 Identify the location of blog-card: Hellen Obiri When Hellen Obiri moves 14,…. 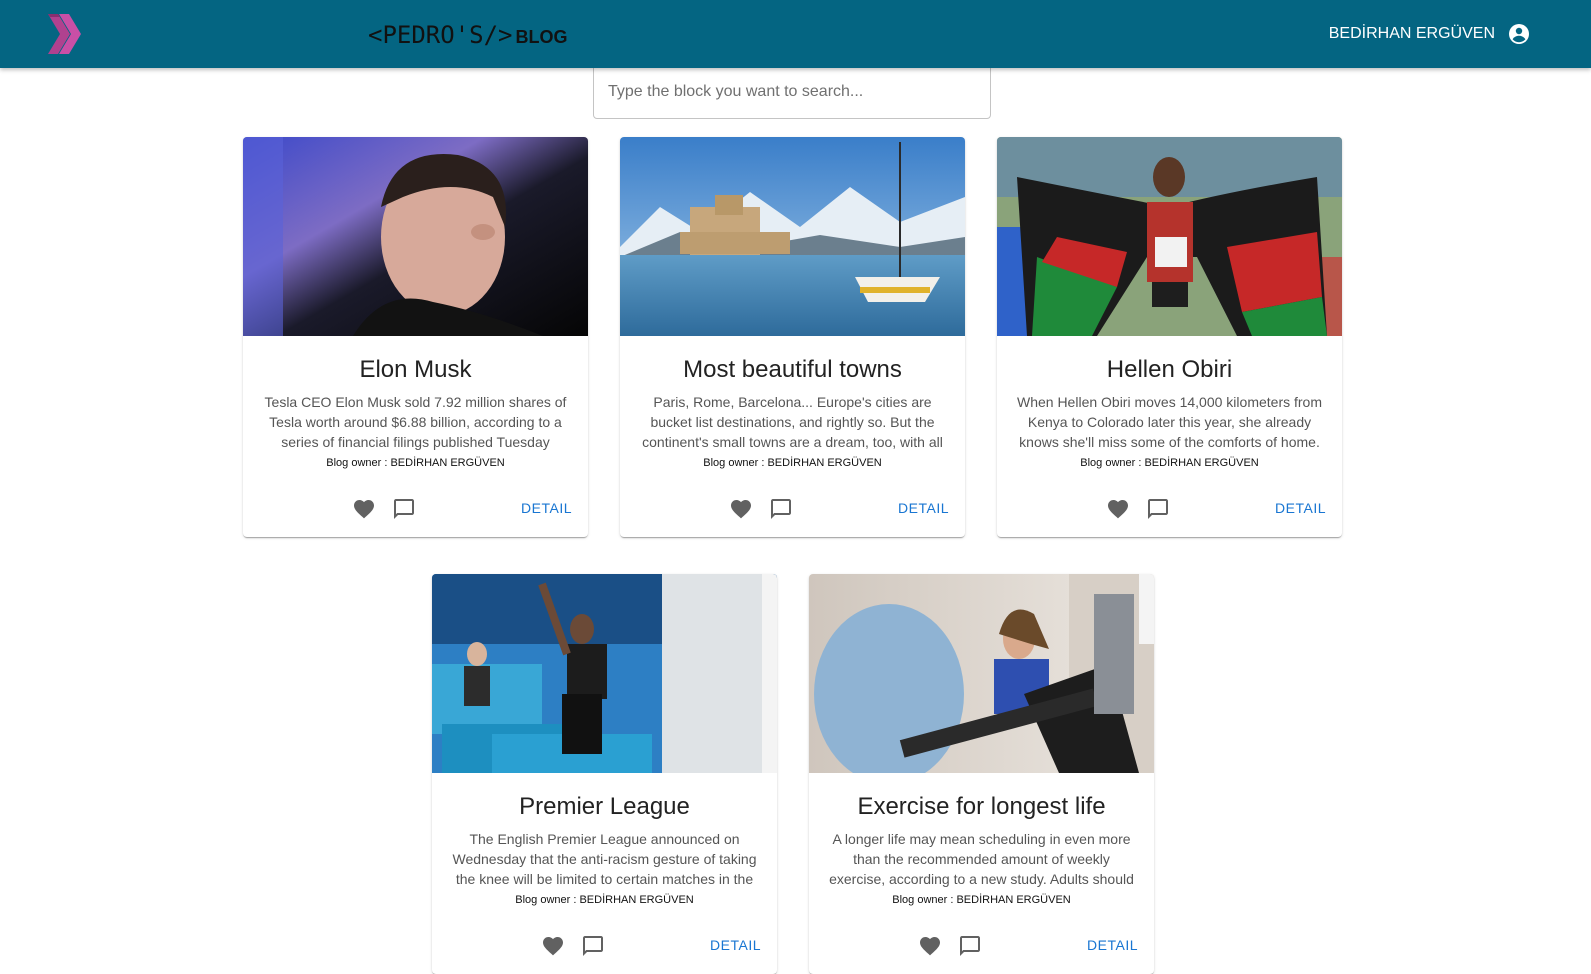
(1169, 337).